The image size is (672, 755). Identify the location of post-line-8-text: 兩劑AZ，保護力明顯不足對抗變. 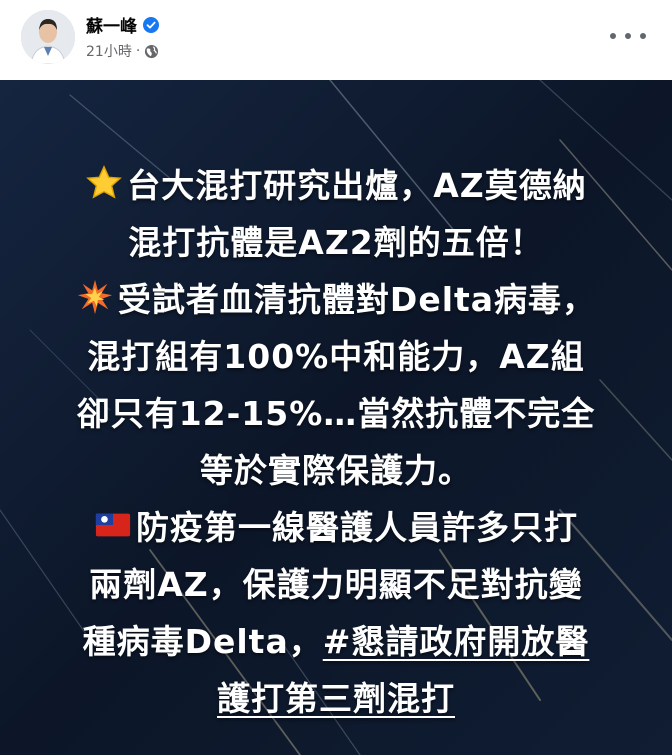
(336, 584).